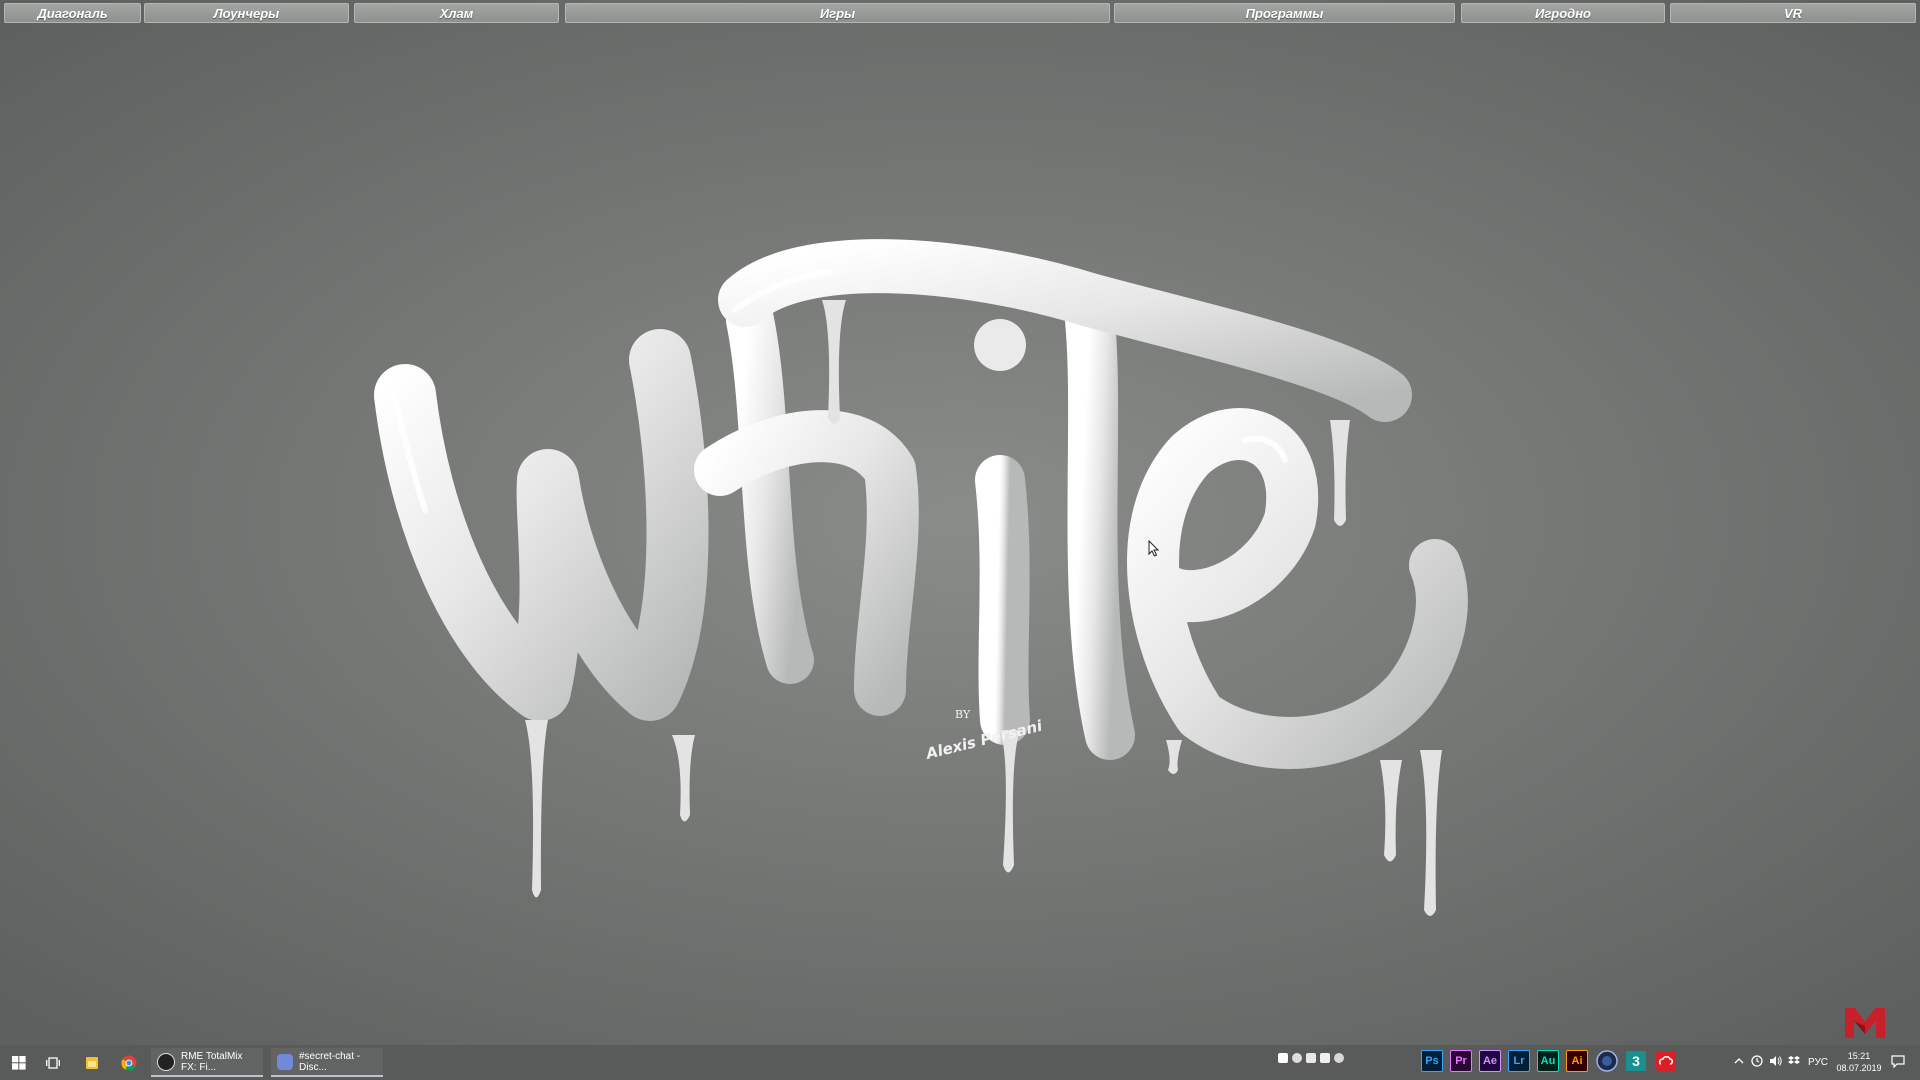 The width and height of the screenshot is (1920, 1080). What do you see at coordinates (166, 1061) in the screenshot?
I see `totalmix-icon` at bounding box center [166, 1061].